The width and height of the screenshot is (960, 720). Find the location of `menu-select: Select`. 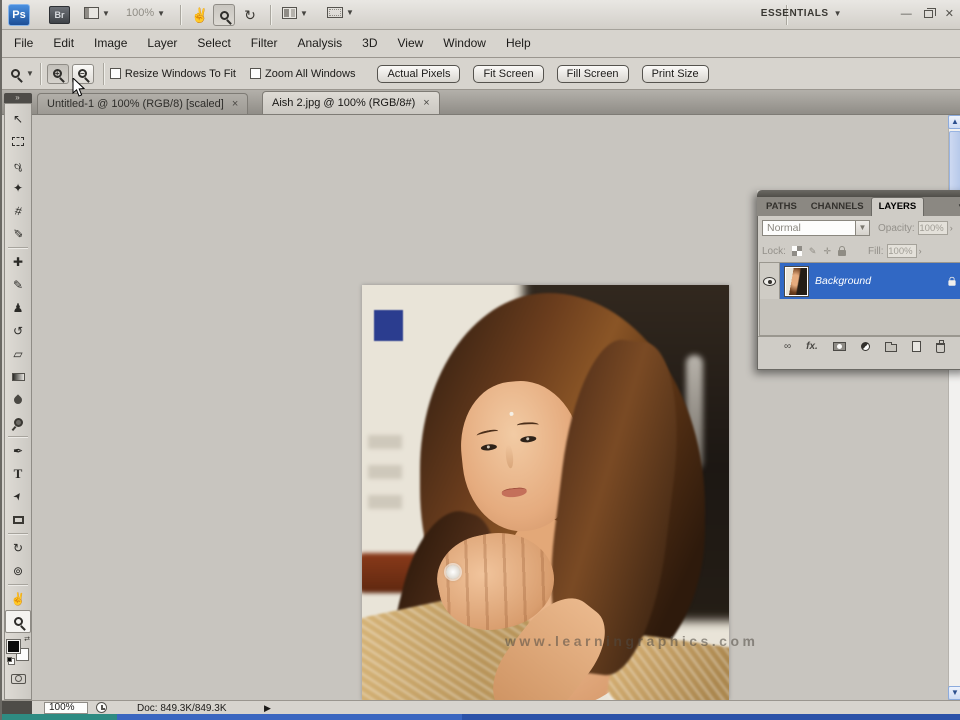

menu-select: Select is located at coordinates (213, 43).